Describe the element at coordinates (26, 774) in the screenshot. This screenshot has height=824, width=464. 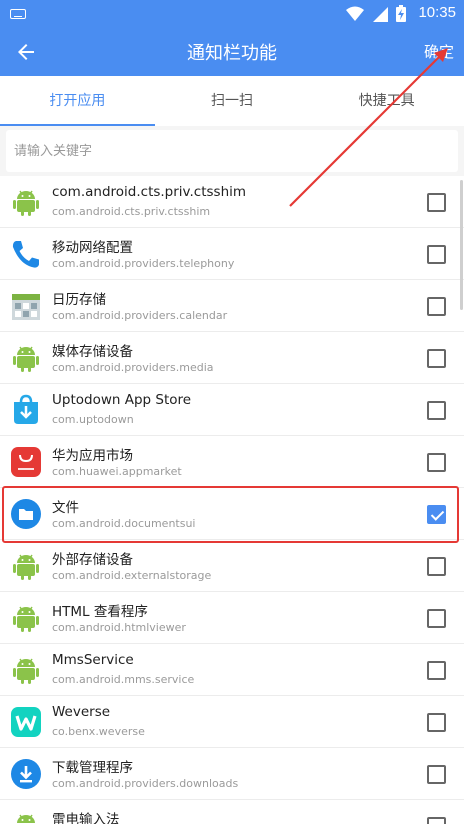
I see `download-icon` at that location.